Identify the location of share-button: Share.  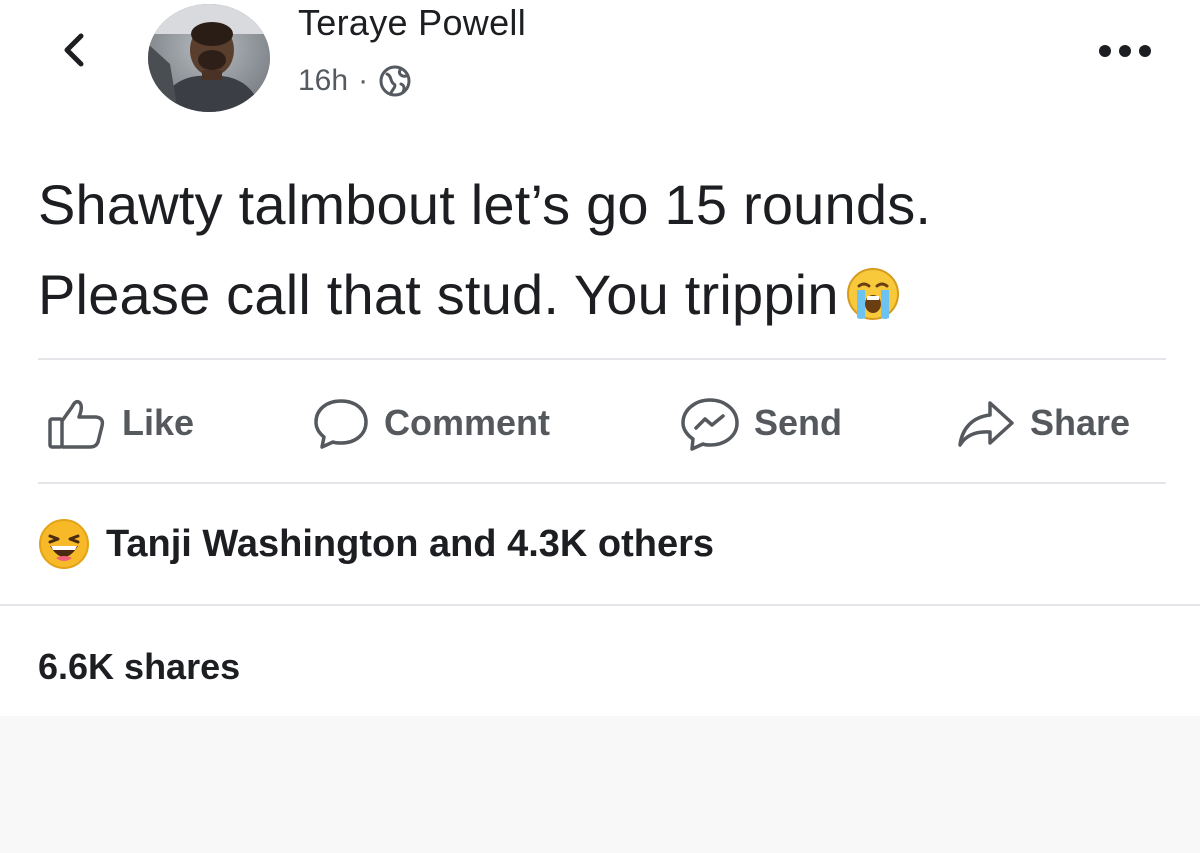
(1042, 423).